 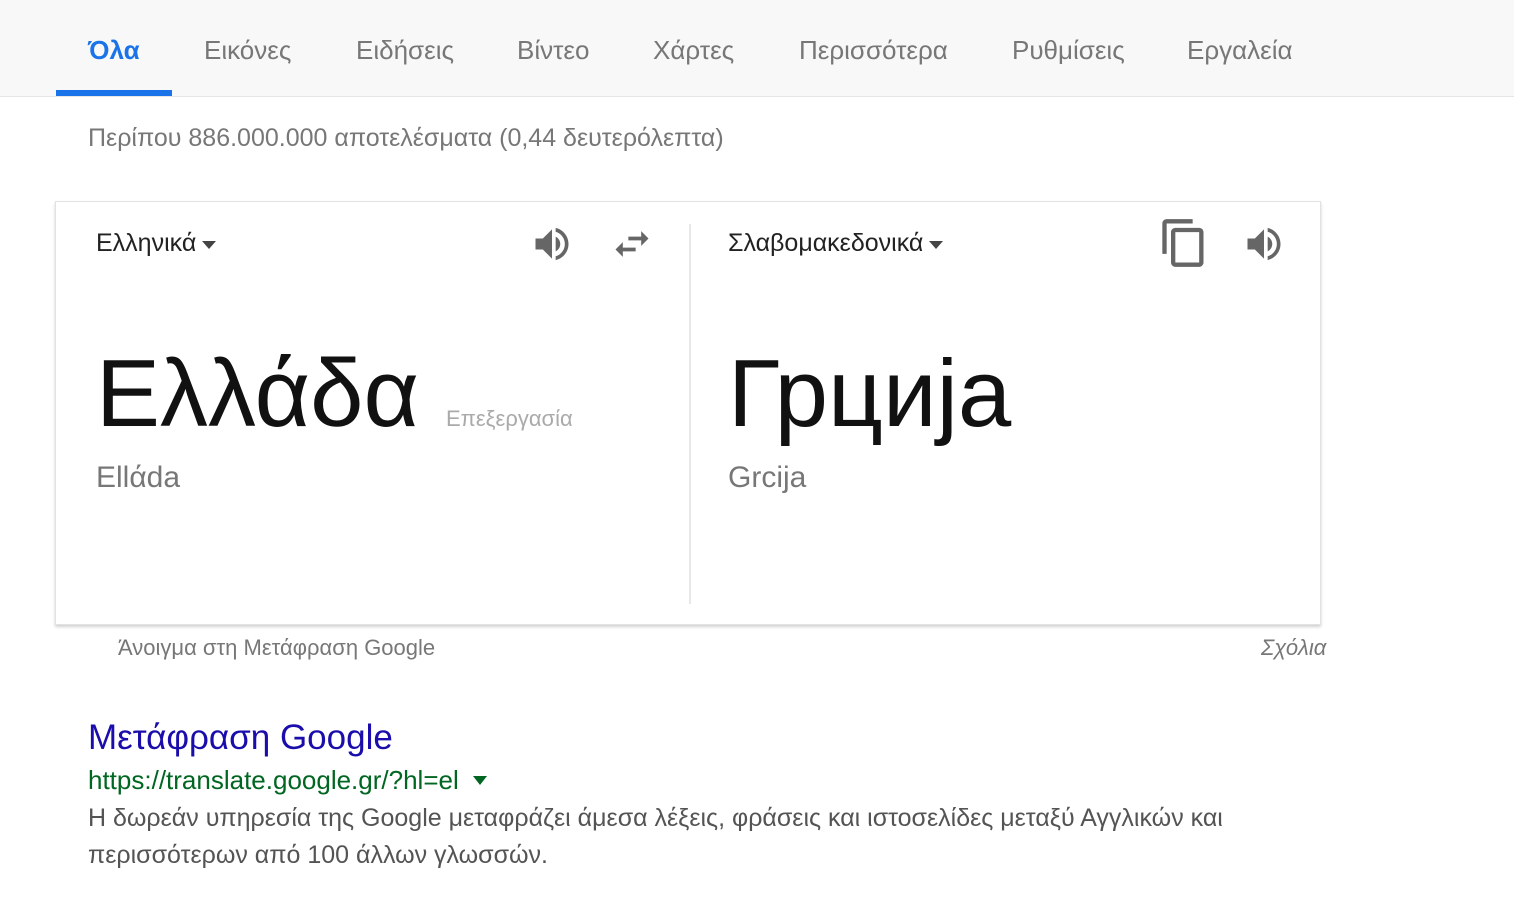 I want to click on tab-images: Εικόνες, so click(x=247, y=50).